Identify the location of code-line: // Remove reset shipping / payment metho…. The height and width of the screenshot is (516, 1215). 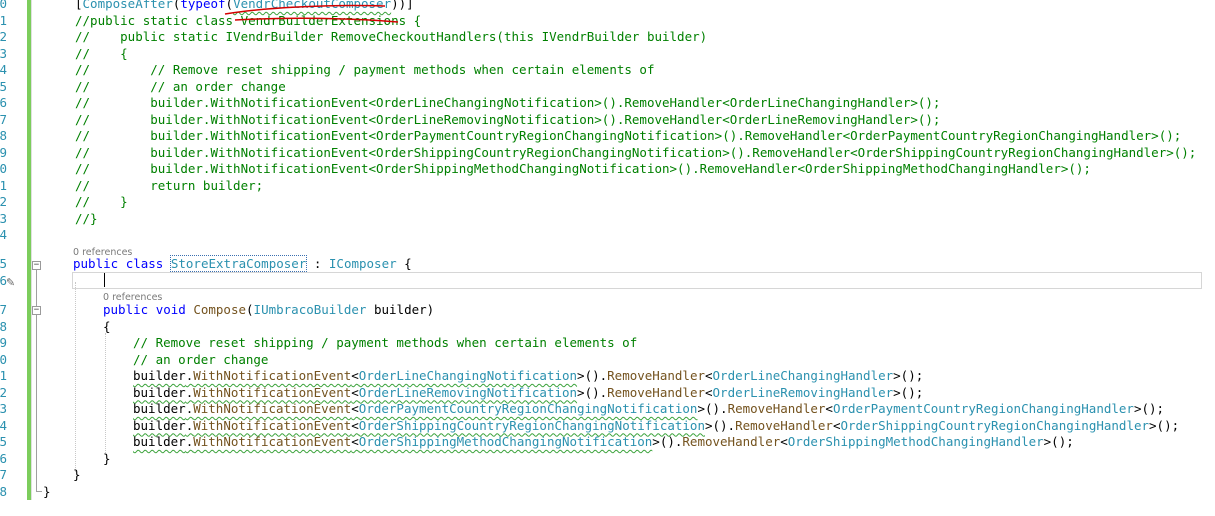
(385, 343).